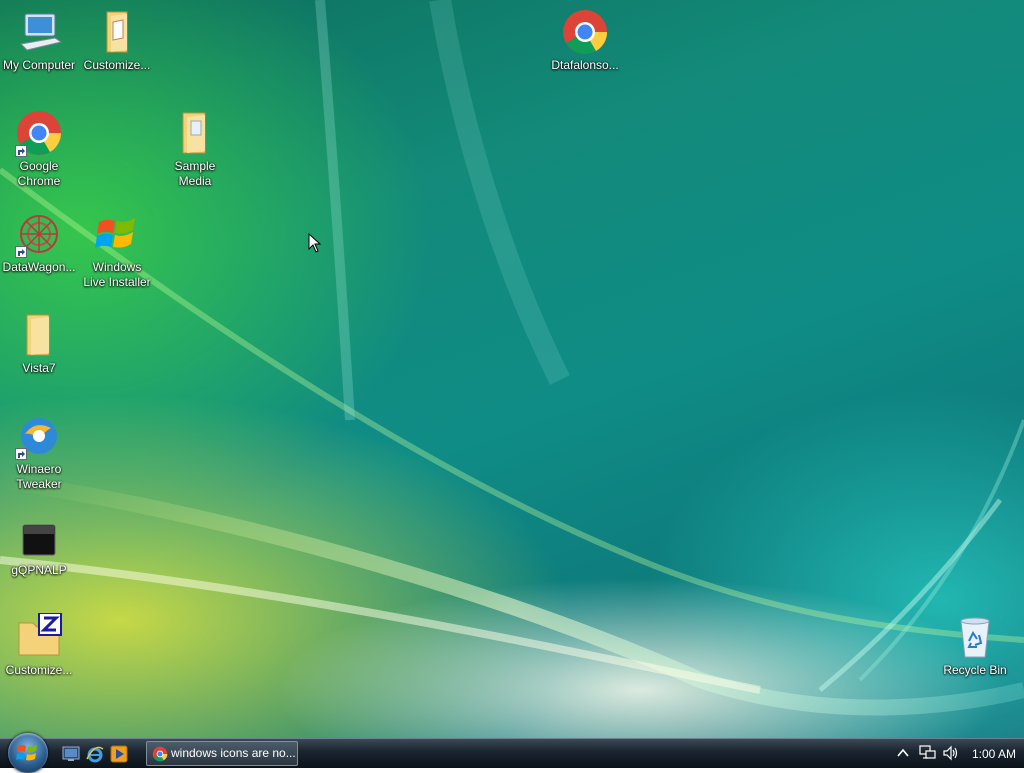 This screenshot has height=773, width=1024. Describe the element at coordinates (39, 133) in the screenshot. I see `chrome-shortcut-icon` at that location.